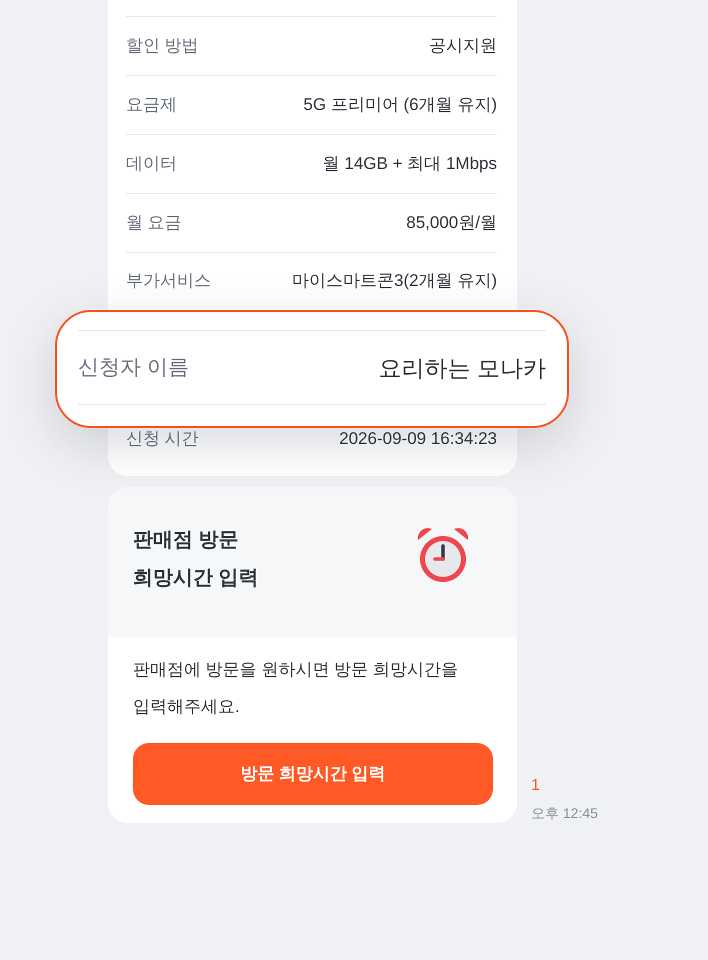  What do you see at coordinates (162, 439) in the screenshot?
I see `row-label: 신청 시간` at bounding box center [162, 439].